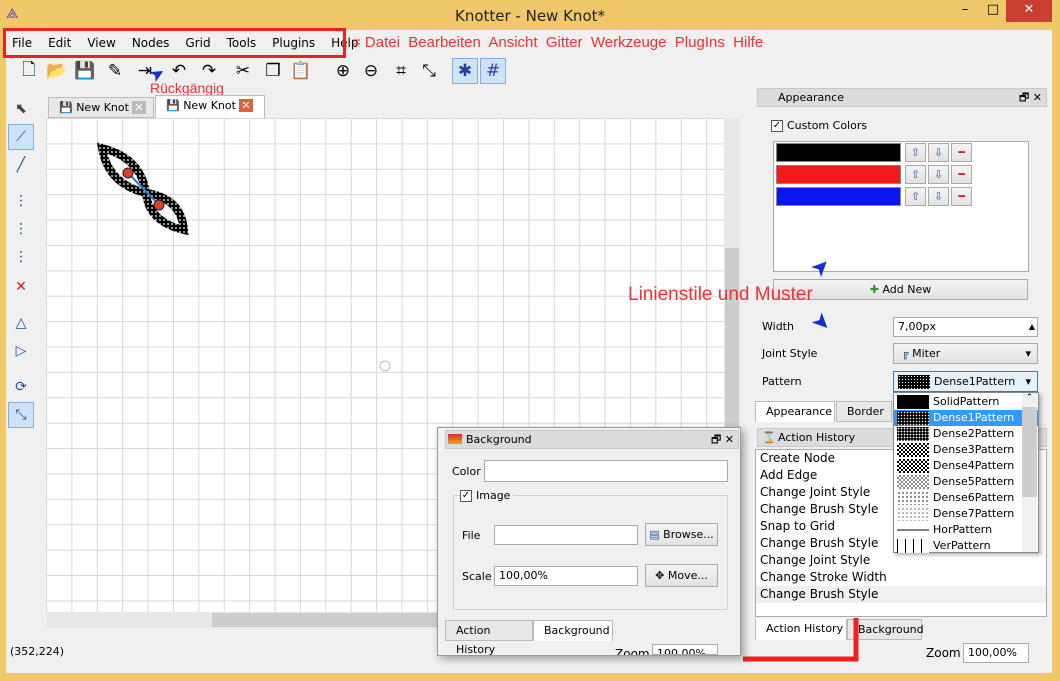 The width and height of the screenshot is (1060, 681). Describe the element at coordinates (529, 16) in the screenshot. I see `window-title: Knotter - New Knot*` at that location.